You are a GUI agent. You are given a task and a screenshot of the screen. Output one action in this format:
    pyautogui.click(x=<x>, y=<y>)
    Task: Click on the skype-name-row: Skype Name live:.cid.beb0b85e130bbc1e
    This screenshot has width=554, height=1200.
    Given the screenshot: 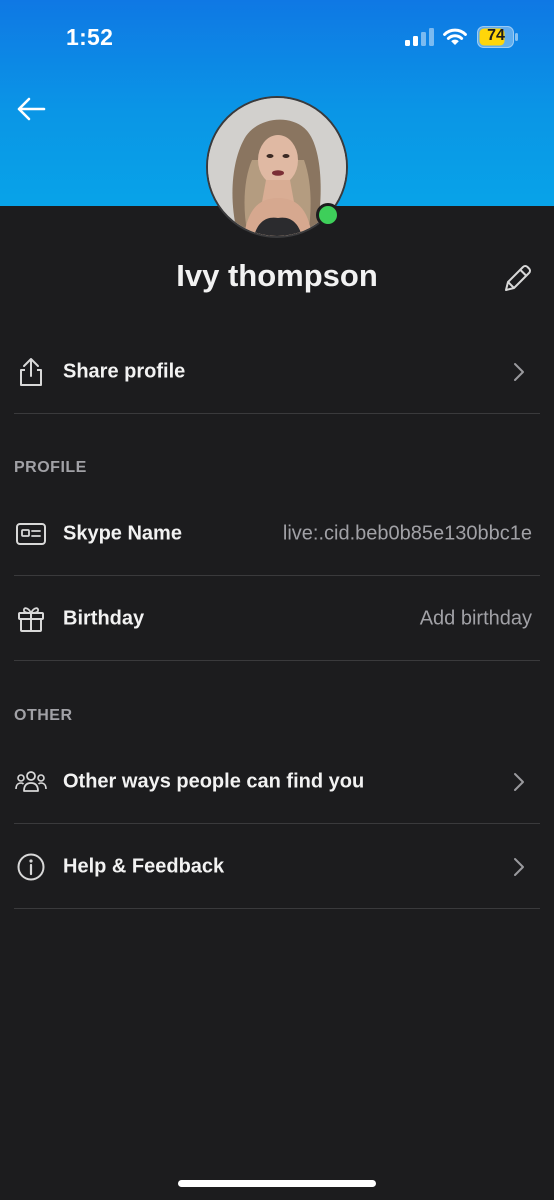 What is the action you would take?
    pyautogui.click(x=277, y=534)
    